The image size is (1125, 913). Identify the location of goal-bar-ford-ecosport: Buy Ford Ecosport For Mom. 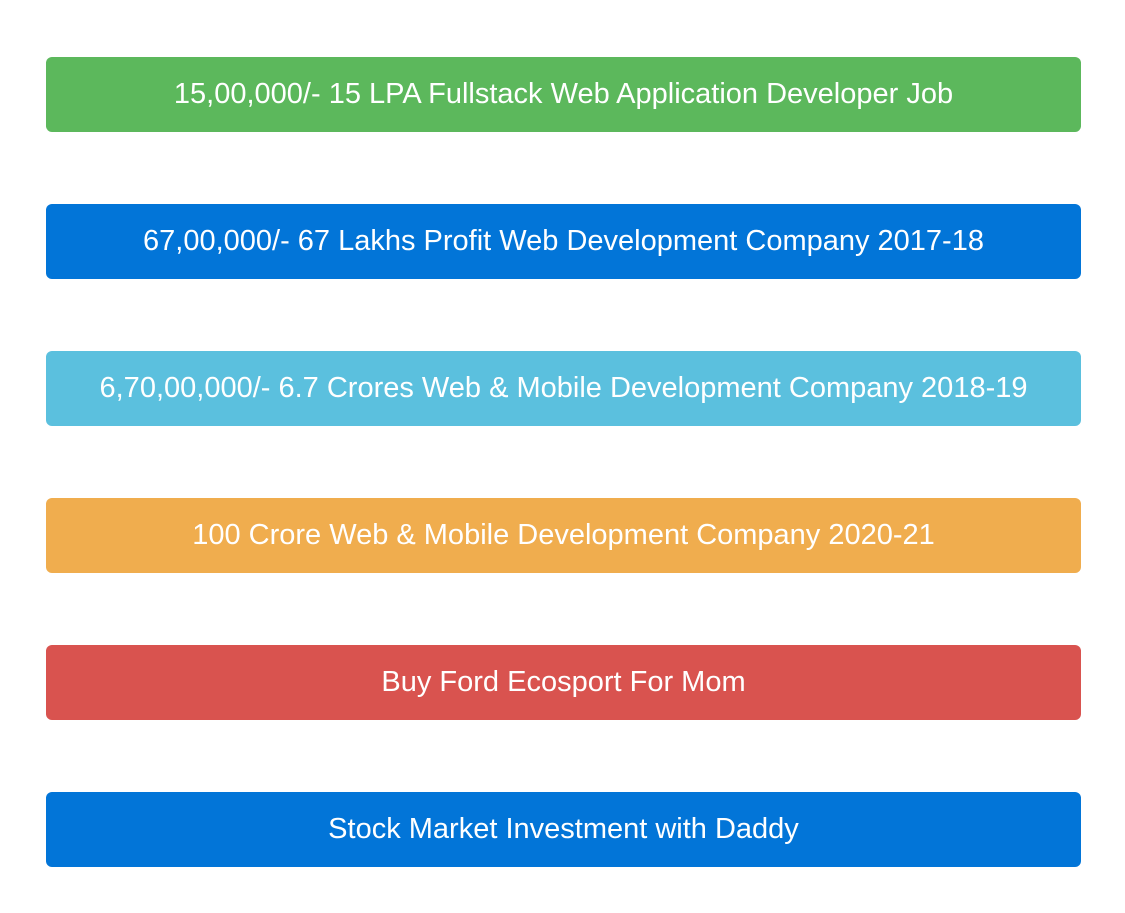
(563, 682).